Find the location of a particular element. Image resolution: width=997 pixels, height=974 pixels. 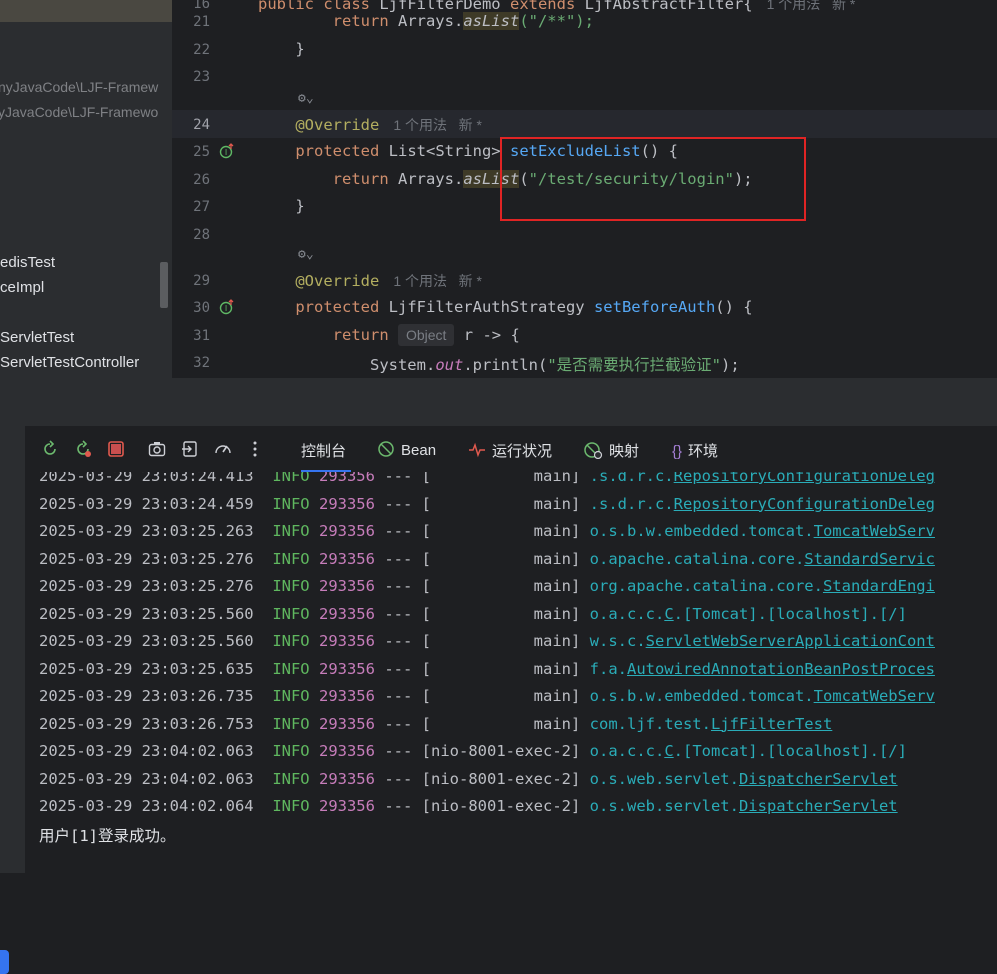

tree-path-2: yJavaCode\LJF-Framewo is located at coordinates (79, 112).